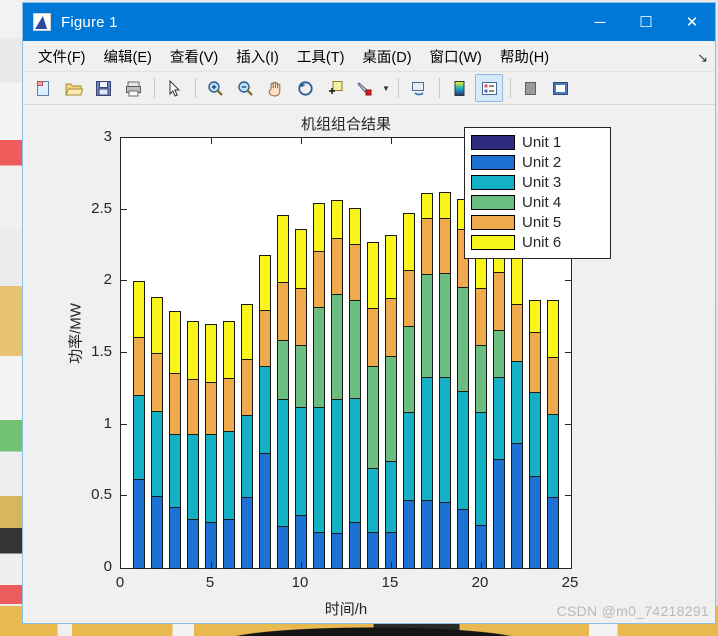 The width and height of the screenshot is (718, 636). What do you see at coordinates (646, 22) in the screenshot?
I see `maximize-button: ☐` at bounding box center [646, 22].